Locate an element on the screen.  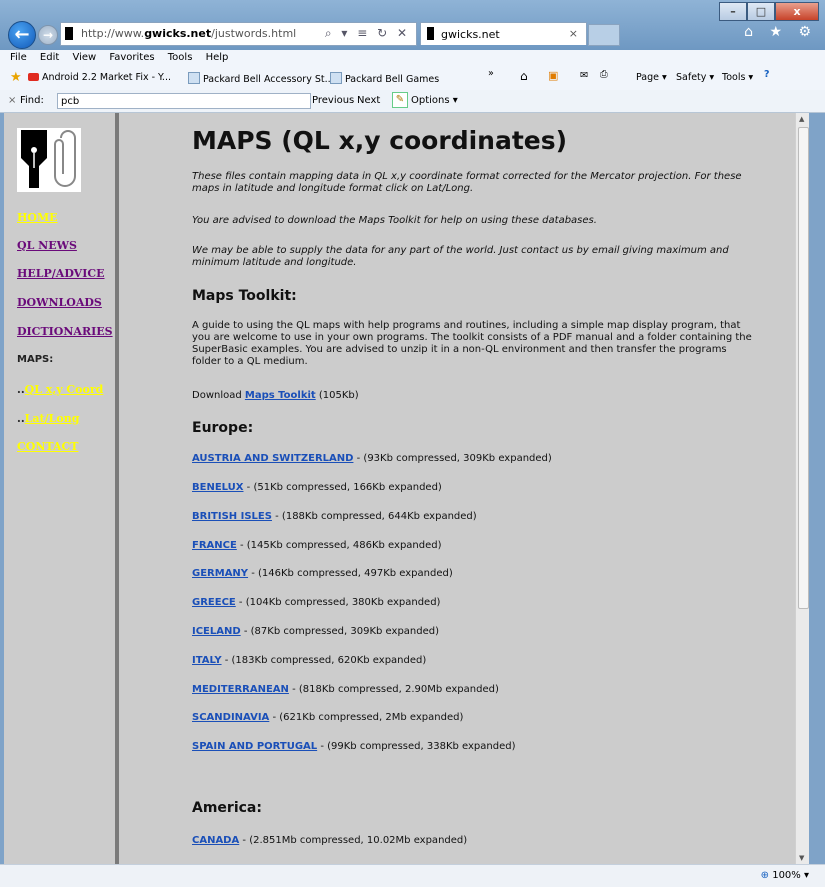
mail-icon: ✉ is located at coordinates (584, 75).